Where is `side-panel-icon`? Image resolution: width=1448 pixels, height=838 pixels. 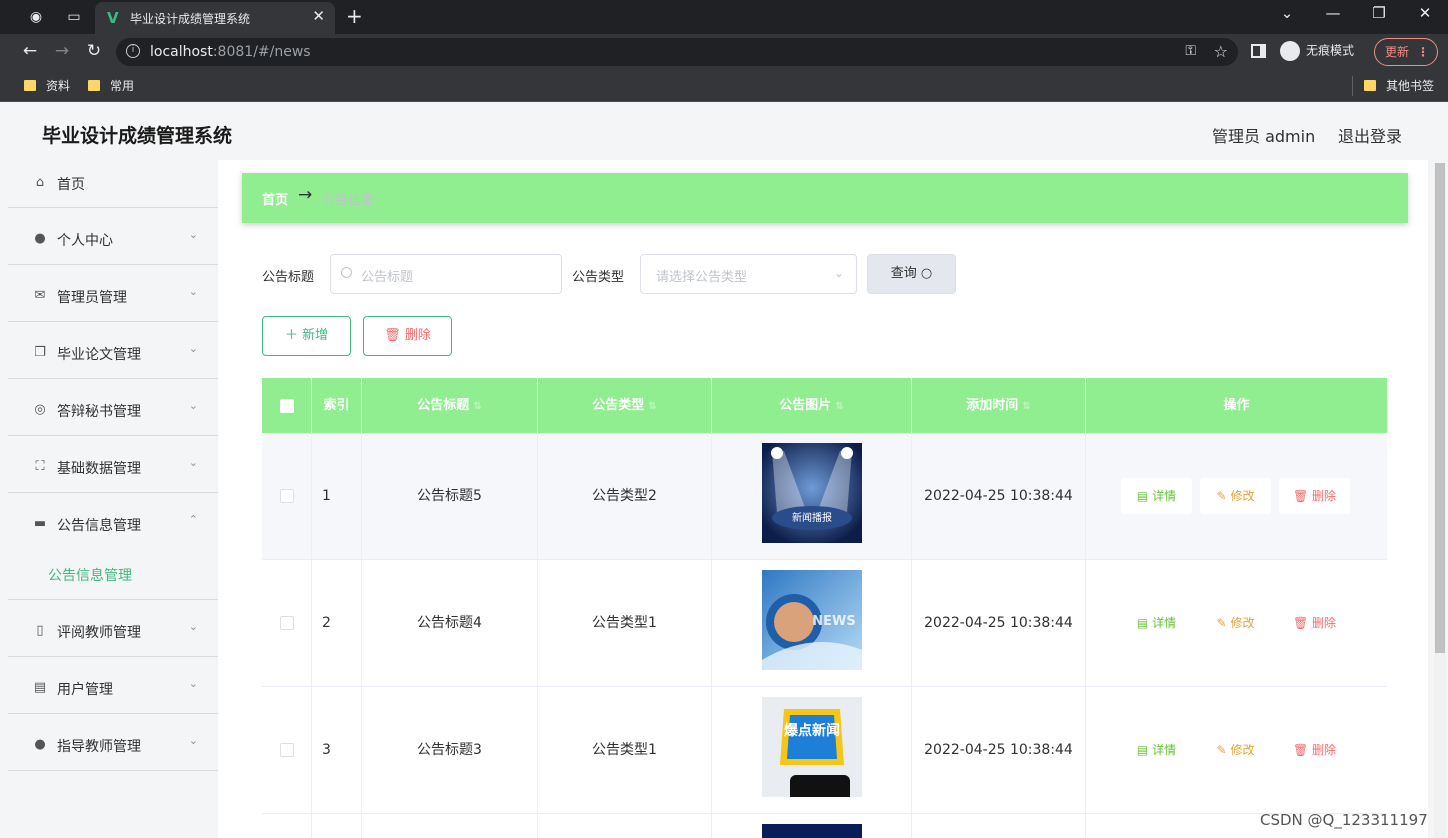
side-panel-icon is located at coordinates (1258, 51).